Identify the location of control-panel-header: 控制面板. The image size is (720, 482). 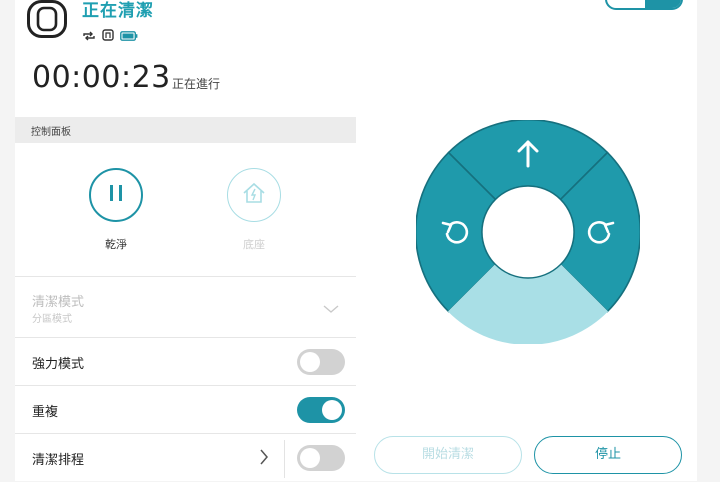
(185, 130).